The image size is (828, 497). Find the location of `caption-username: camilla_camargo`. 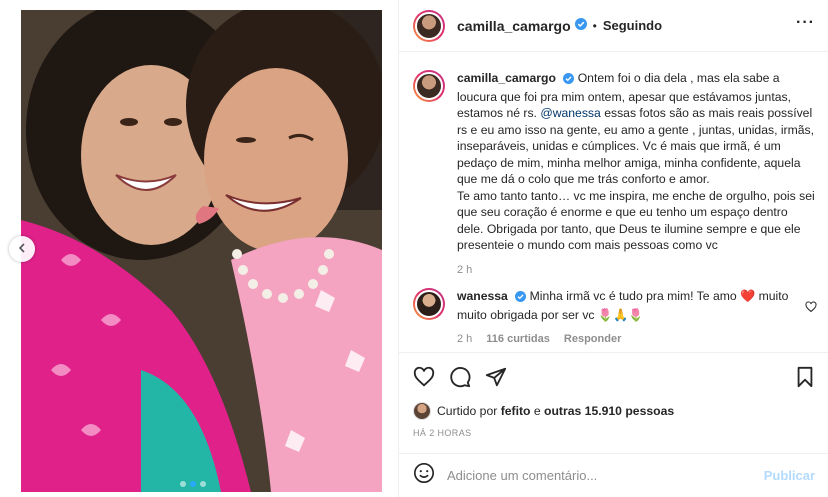

caption-username: camilla_camargo is located at coordinates (506, 78).